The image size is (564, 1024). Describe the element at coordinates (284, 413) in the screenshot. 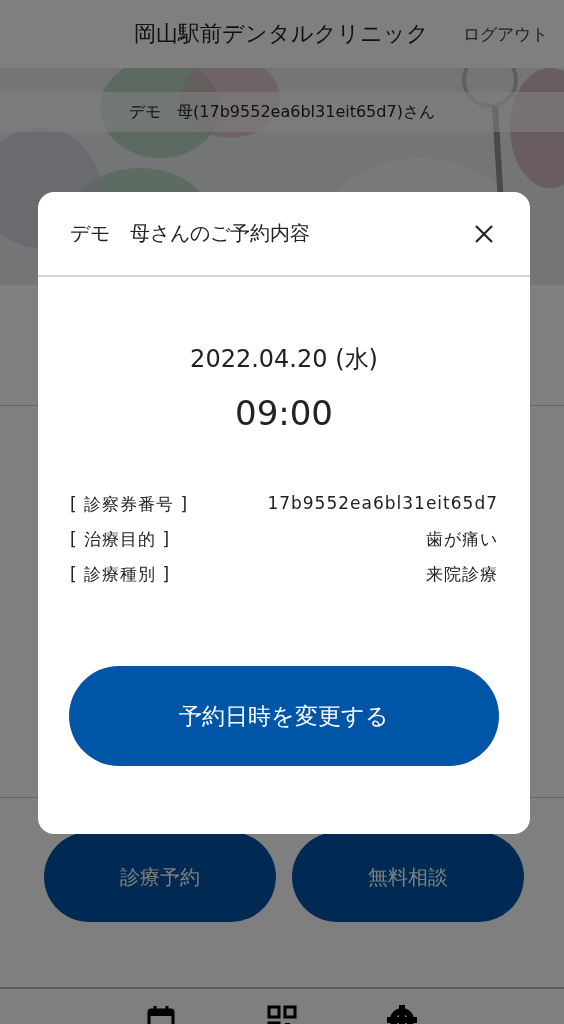

I see `reservation-time: 09:00` at that location.